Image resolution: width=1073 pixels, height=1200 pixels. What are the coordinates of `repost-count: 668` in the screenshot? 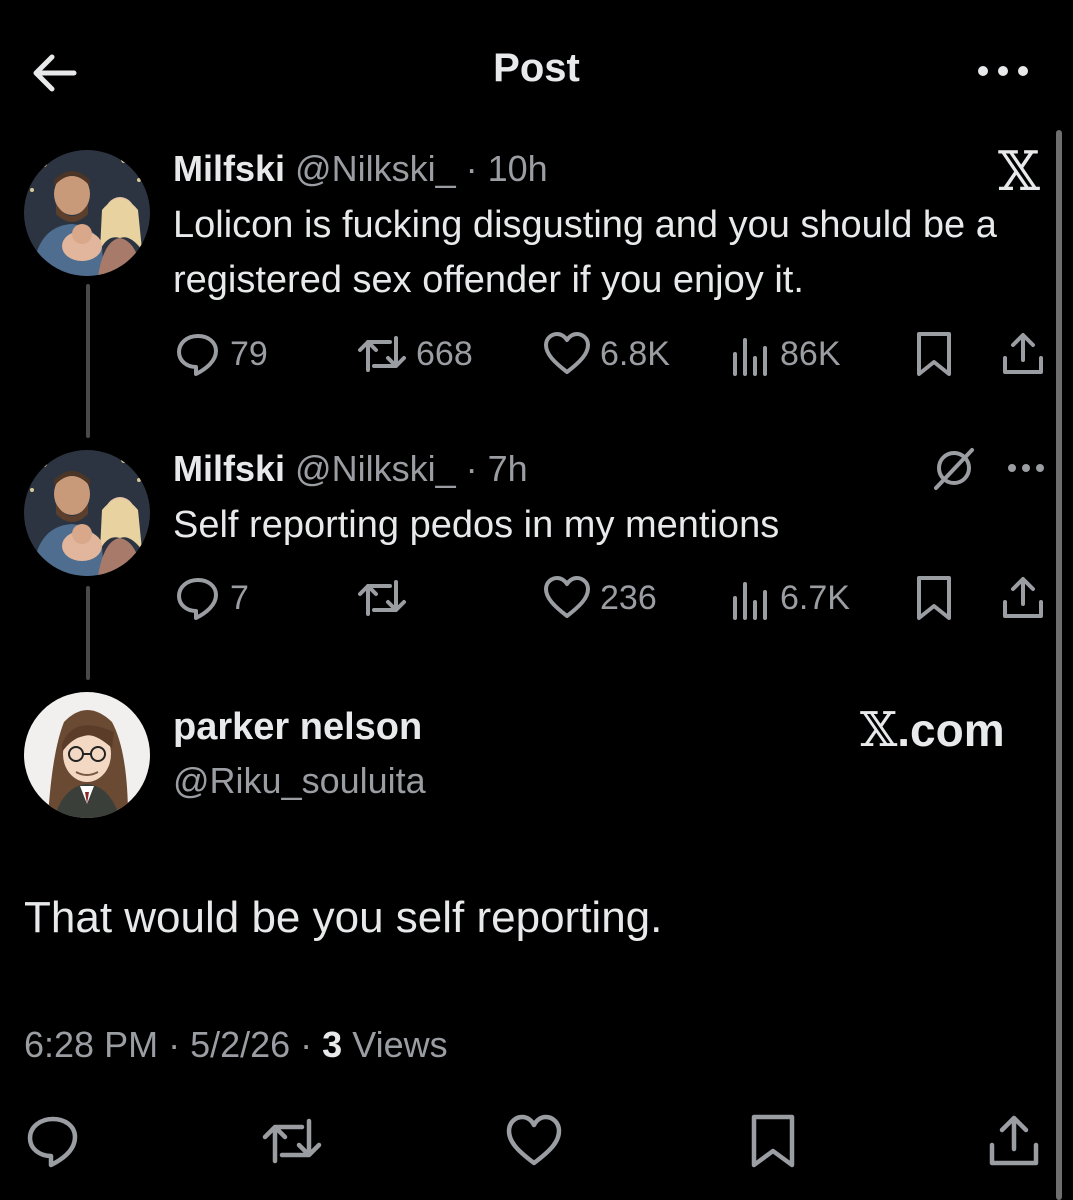 It's located at (444, 353).